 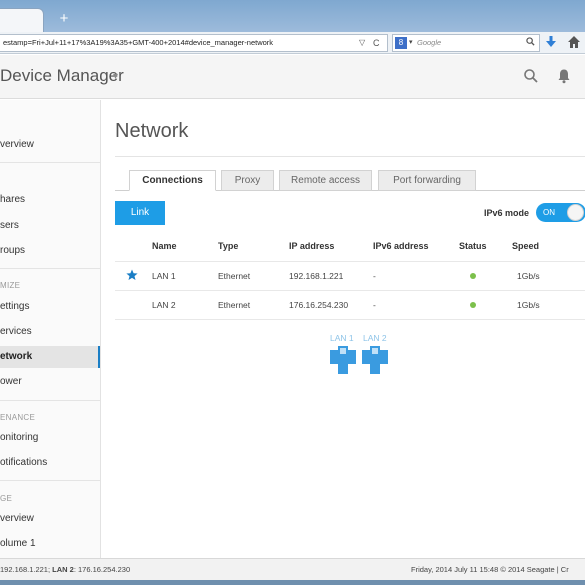 I want to click on status-ip-summary: 192.168.1.221; LAN 2: 176.16.254.230, so click(x=65, y=569).